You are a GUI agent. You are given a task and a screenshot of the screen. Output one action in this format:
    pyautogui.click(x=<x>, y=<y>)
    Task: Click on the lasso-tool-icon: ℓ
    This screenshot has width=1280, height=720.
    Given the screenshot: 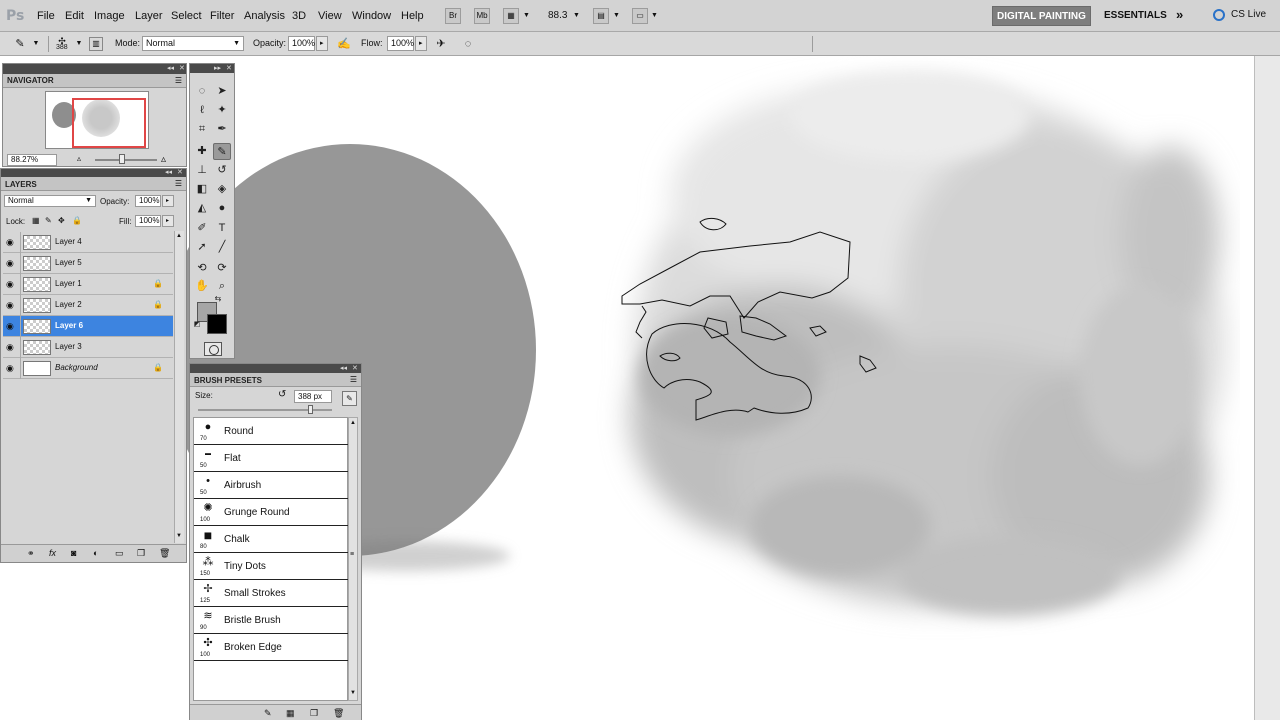 What is the action you would take?
    pyautogui.click(x=202, y=110)
    